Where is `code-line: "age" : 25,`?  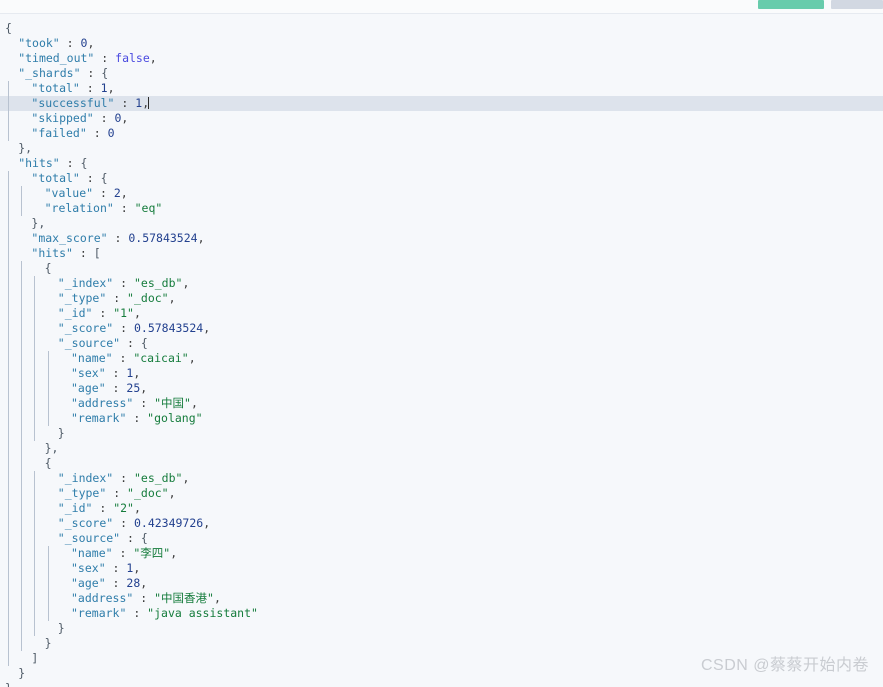
code-line: "age" : 25, is located at coordinates (441, 388).